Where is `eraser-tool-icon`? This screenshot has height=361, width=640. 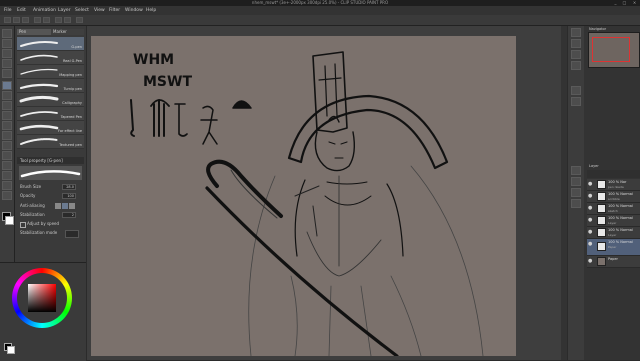 eraser-tool-icon is located at coordinates (7, 125).